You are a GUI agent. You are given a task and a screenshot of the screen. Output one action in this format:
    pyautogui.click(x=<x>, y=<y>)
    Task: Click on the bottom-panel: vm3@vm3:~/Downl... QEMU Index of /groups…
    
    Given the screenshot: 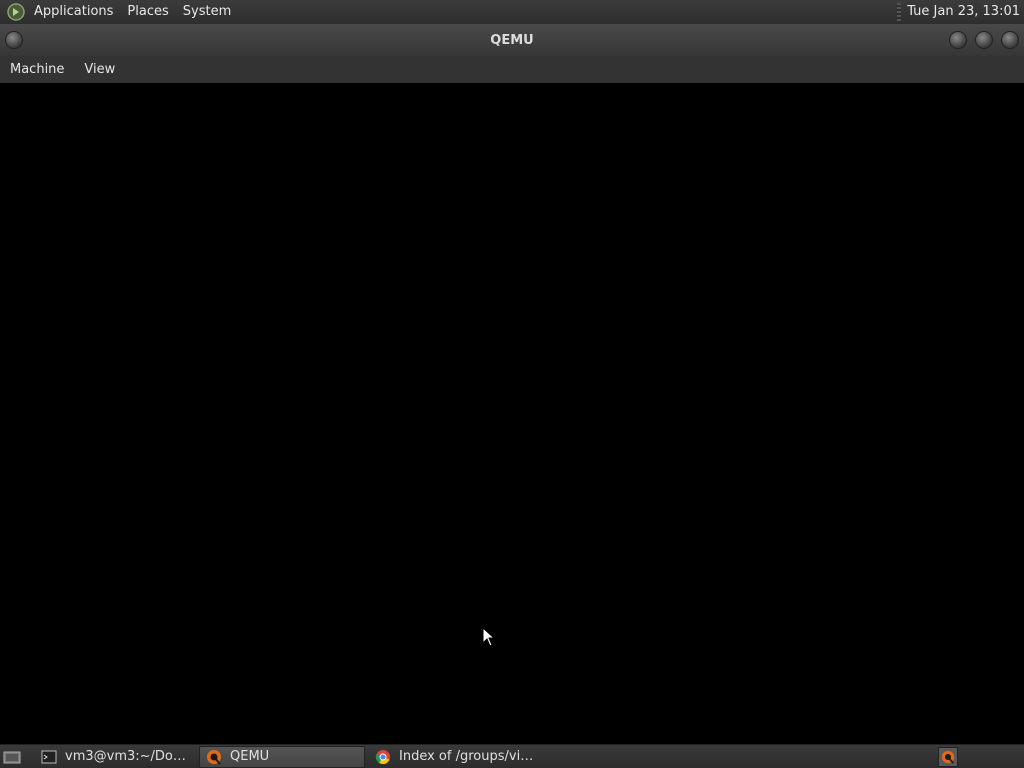 What is the action you would take?
    pyautogui.click(x=512, y=756)
    